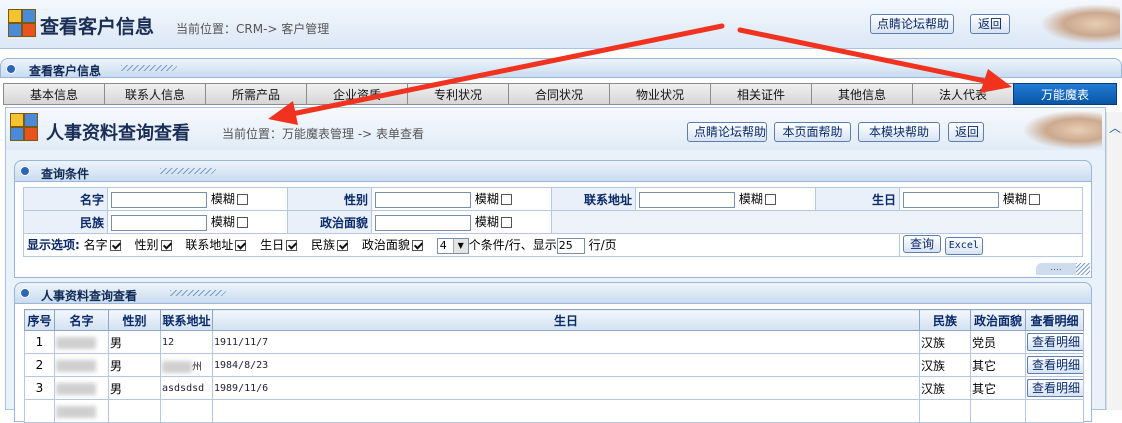 This screenshot has width=1122, height=423. Describe the element at coordinates (660, 94) in the screenshot. I see `tab-property: 物业状况` at that location.